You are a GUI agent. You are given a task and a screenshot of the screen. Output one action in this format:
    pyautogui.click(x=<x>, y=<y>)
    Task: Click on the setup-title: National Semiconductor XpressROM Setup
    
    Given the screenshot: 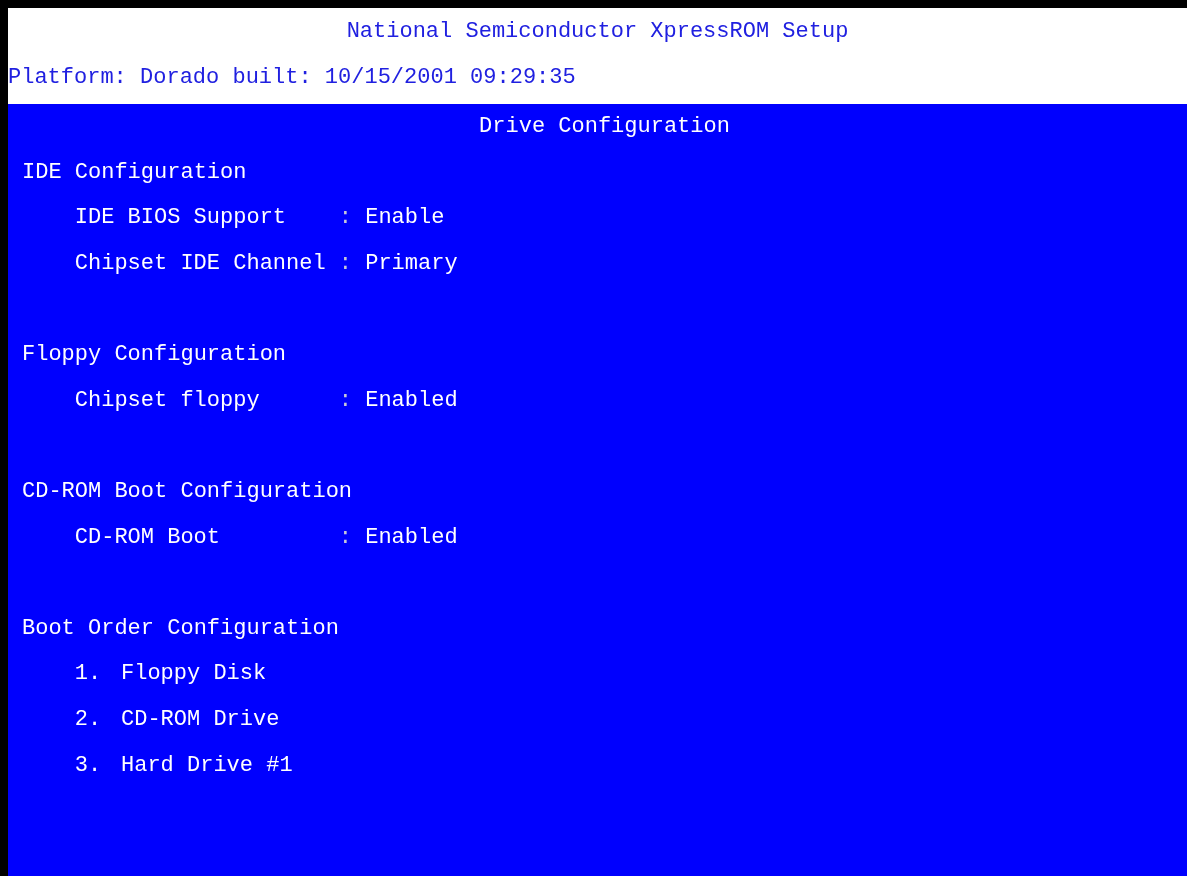 What is the action you would take?
    pyautogui.click(x=597, y=31)
    